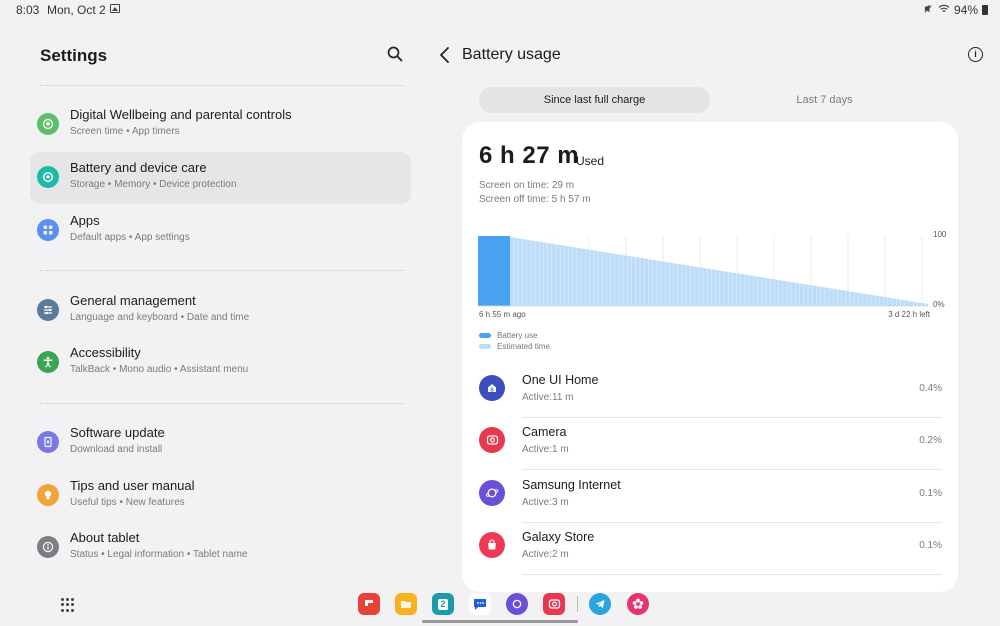 The width and height of the screenshot is (1000, 626). What do you see at coordinates (133, 300) in the screenshot?
I see `settings-item-label: General management` at bounding box center [133, 300].